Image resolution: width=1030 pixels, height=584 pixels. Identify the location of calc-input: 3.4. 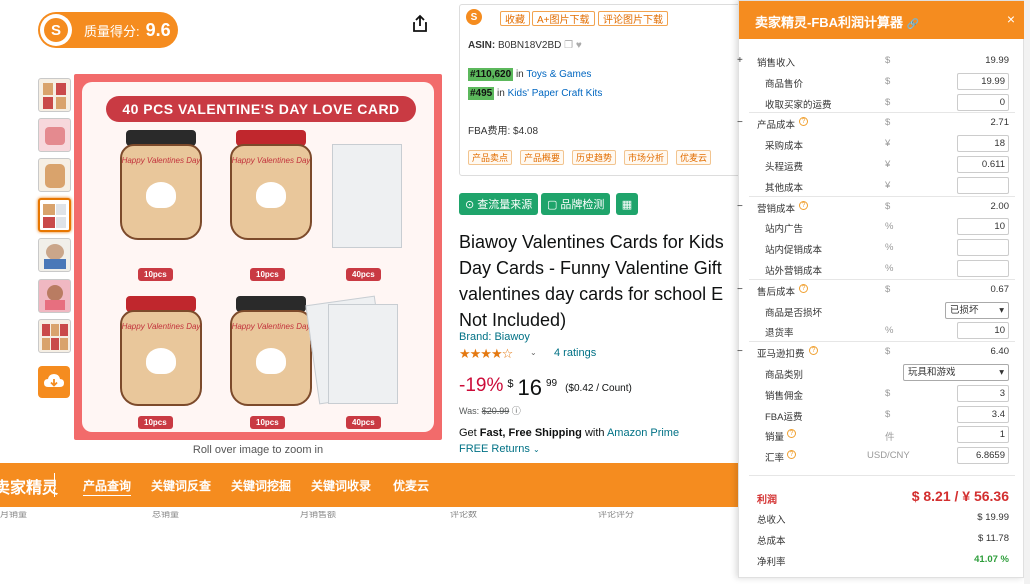
(983, 414).